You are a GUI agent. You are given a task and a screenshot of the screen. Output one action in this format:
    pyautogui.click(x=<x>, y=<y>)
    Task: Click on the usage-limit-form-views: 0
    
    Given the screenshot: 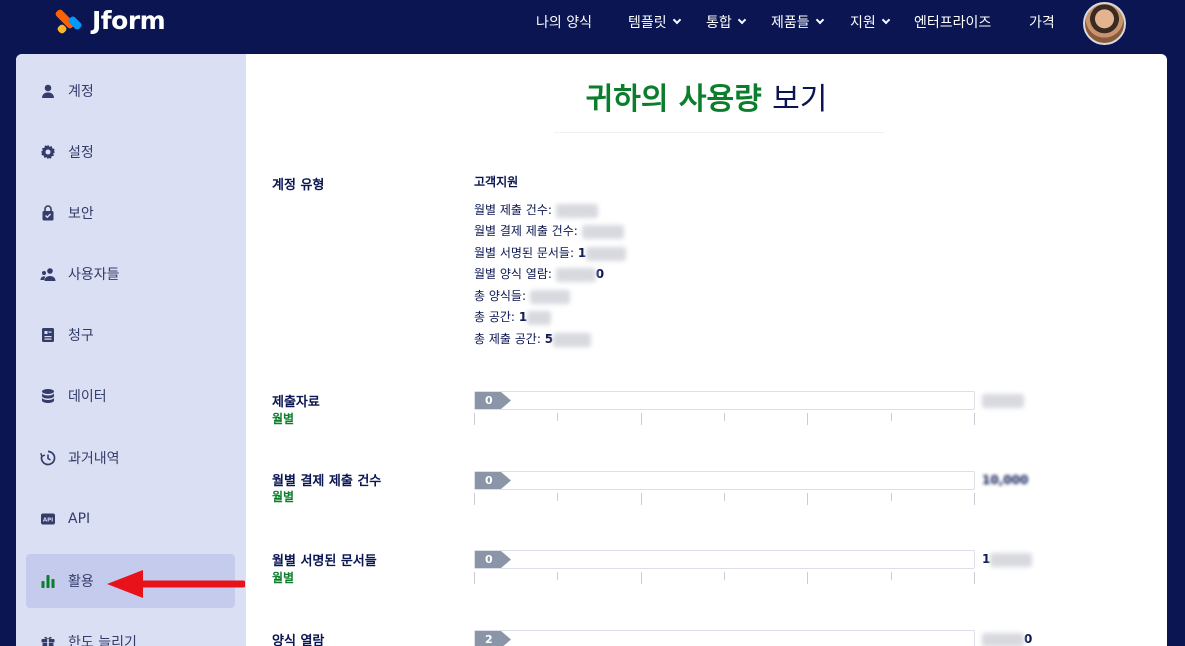 What is the action you would take?
    pyautogui.click(x=1007, y=639)
    